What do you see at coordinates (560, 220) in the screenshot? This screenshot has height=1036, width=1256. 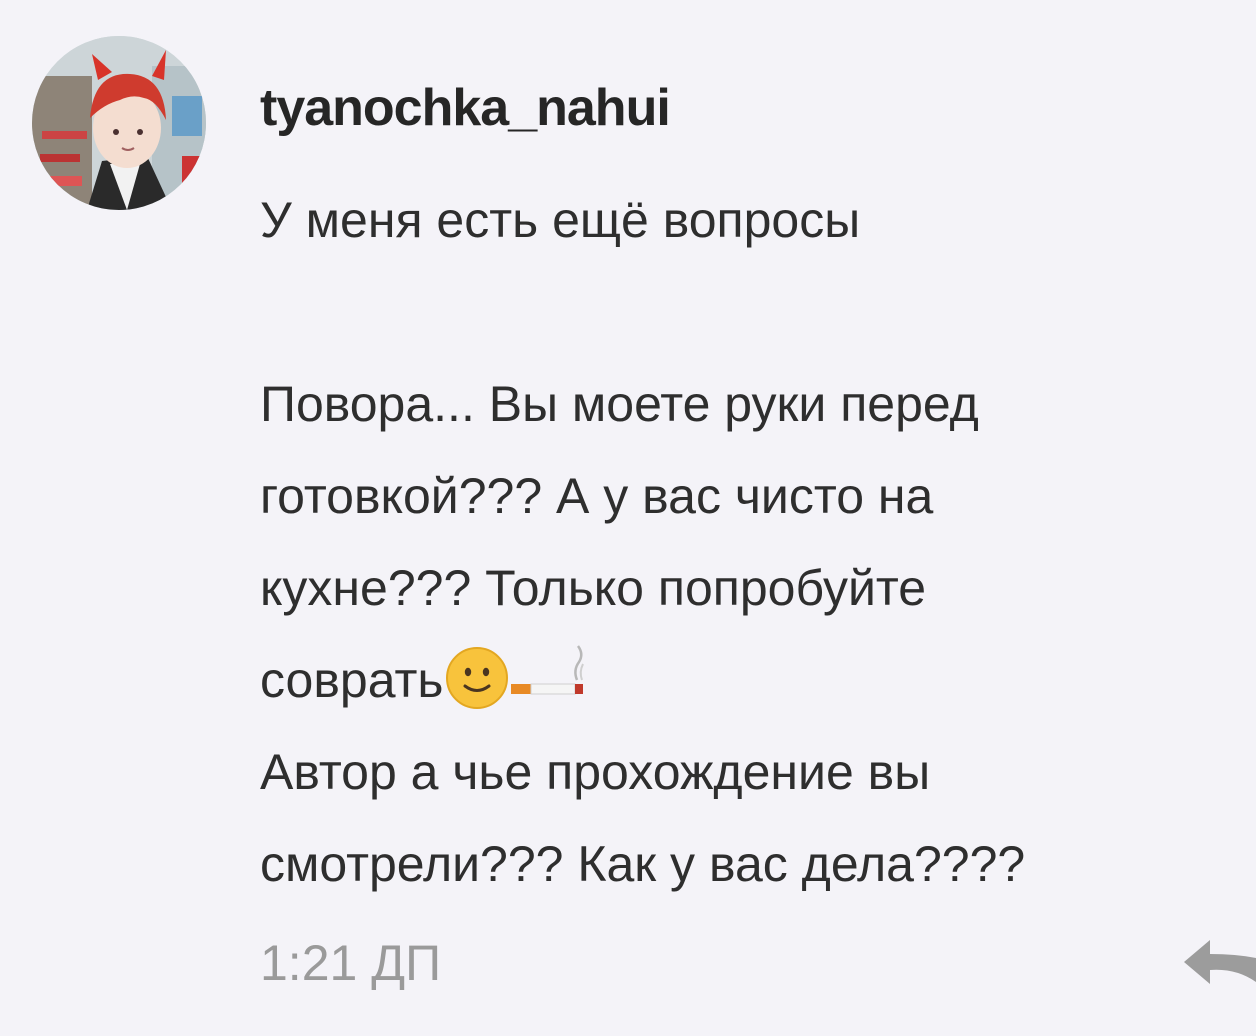 I see `comment-line: У меня есть ещё вопросы` at bounding box center [560, 220].